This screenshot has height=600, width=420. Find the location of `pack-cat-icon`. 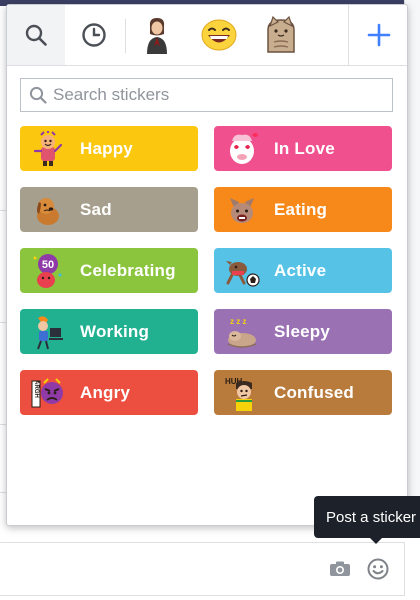

pack-cat-icon is located at coordinates (281, 34).